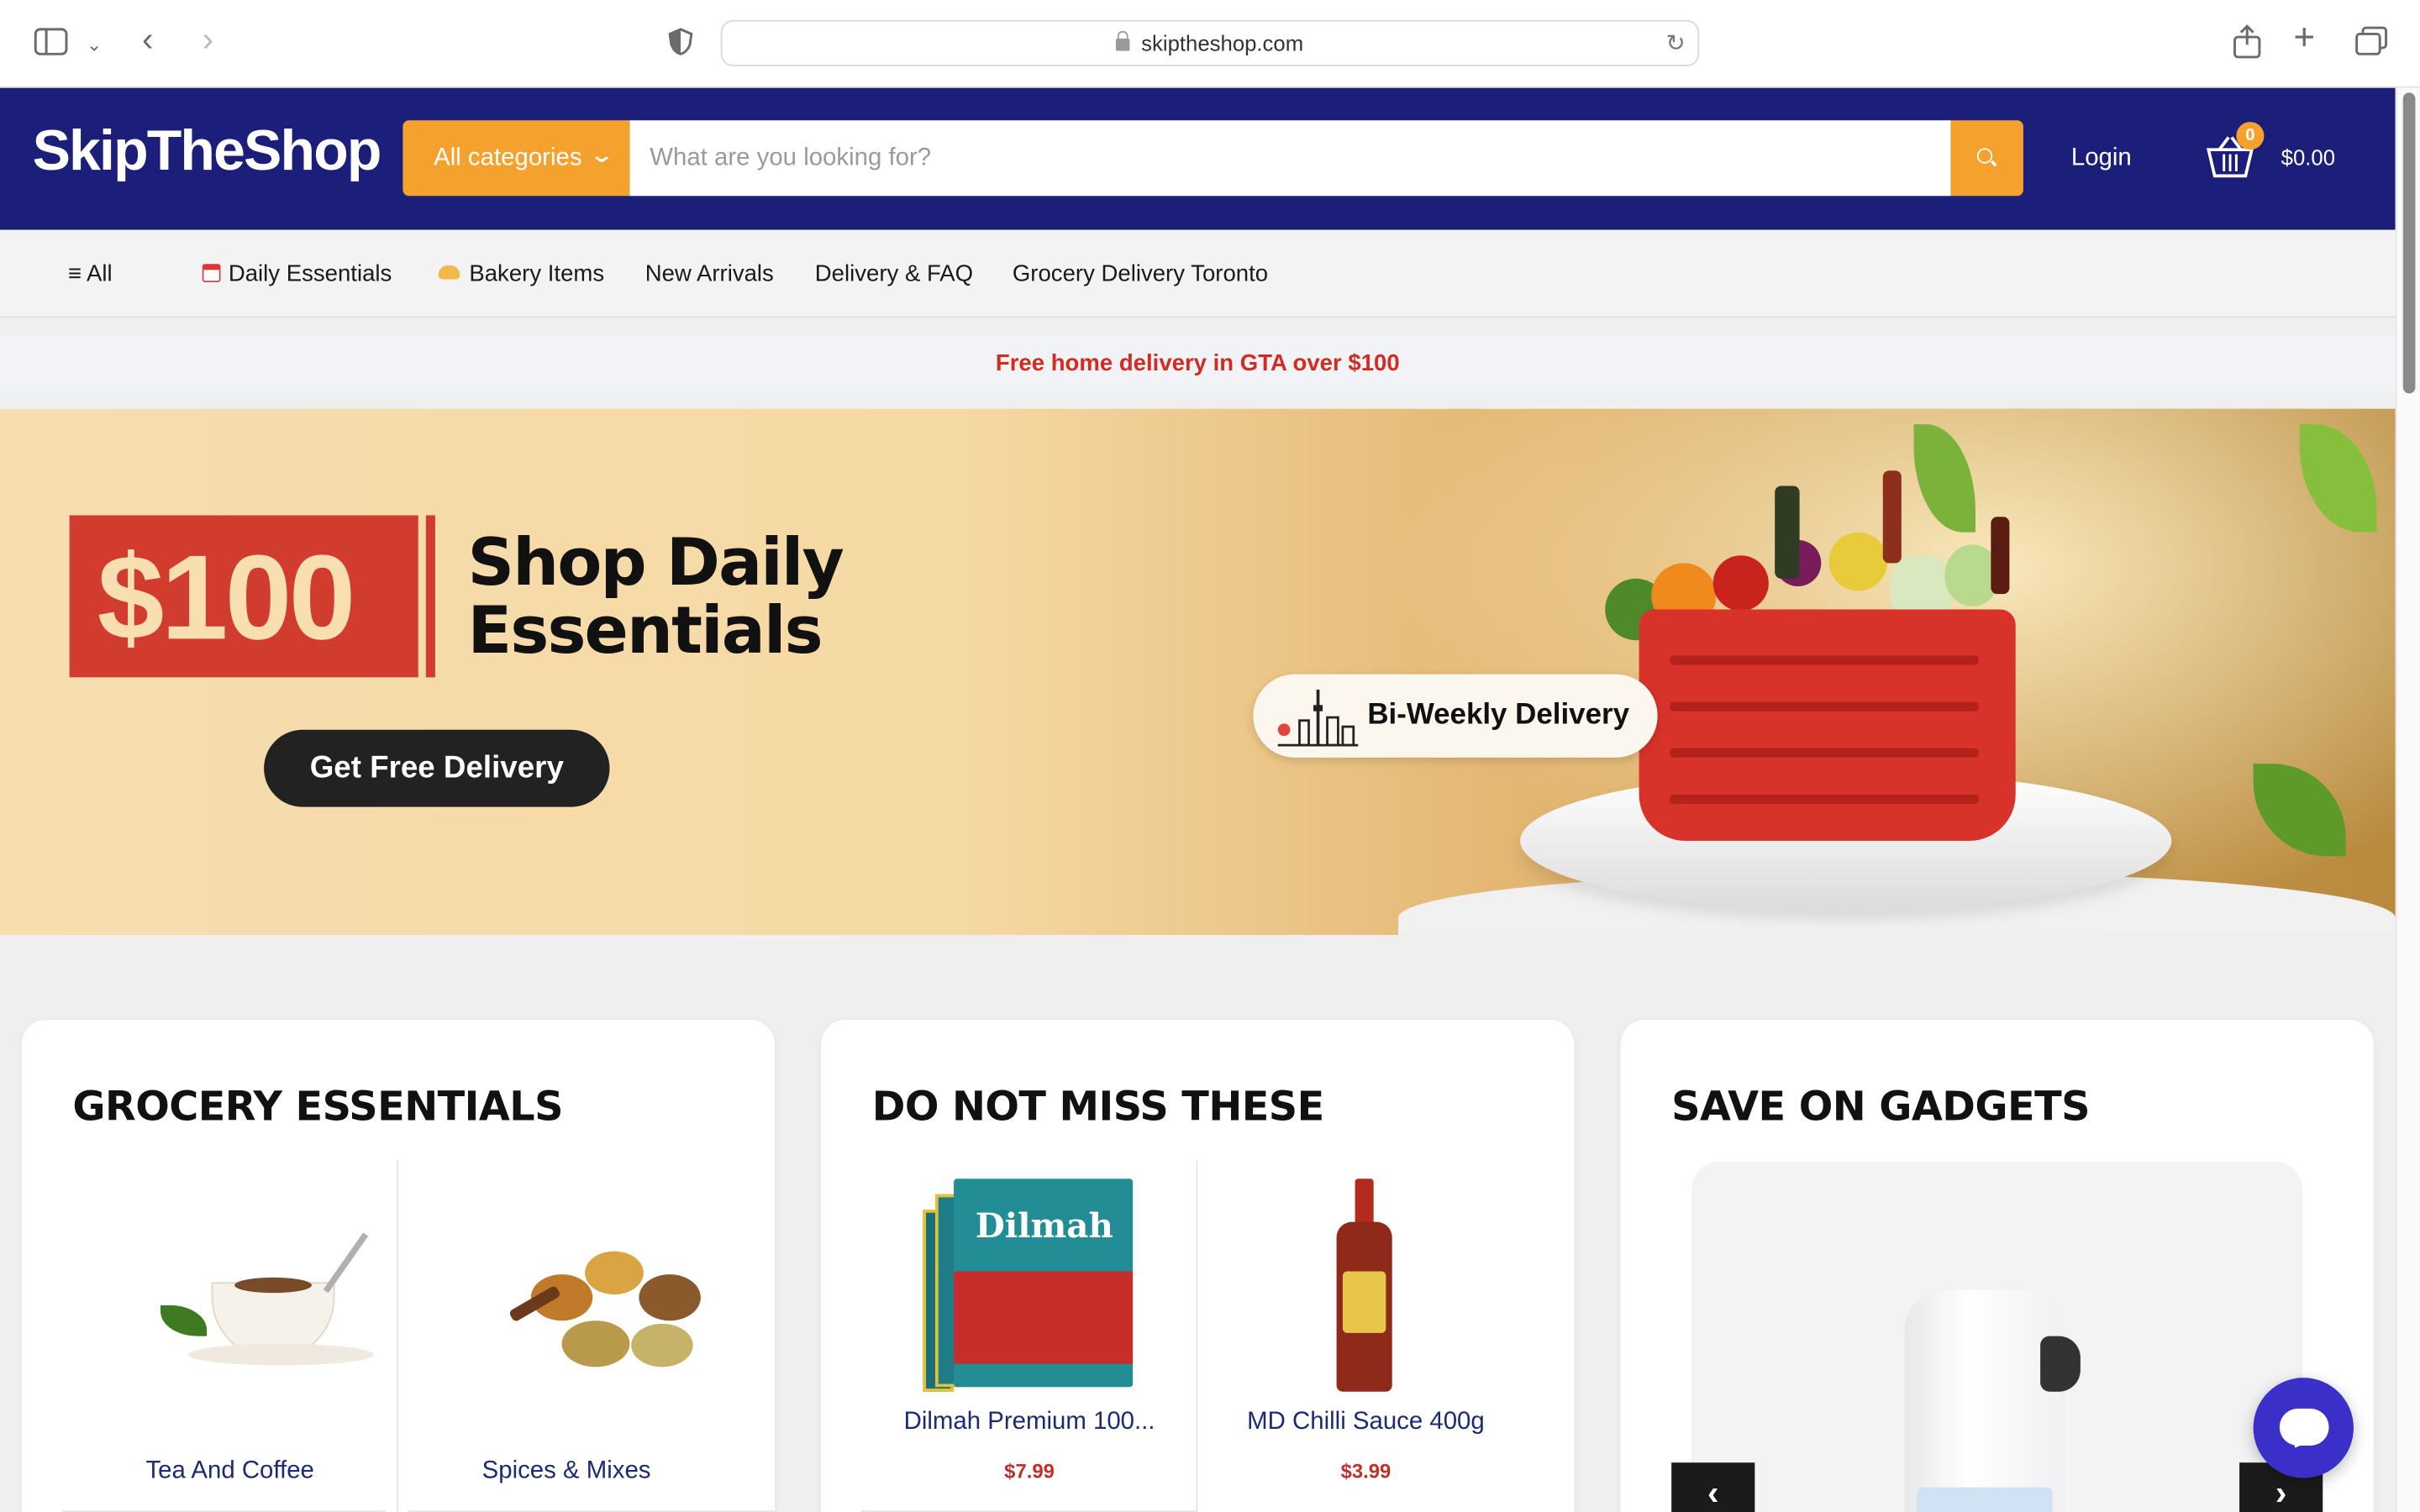 The image size is (2420, 1512). What do you see at coordinates (1098, 1107) in the screenshot?
I see `card-title: DO NOT MISS THESE` at bounding box center [1098, 1107].